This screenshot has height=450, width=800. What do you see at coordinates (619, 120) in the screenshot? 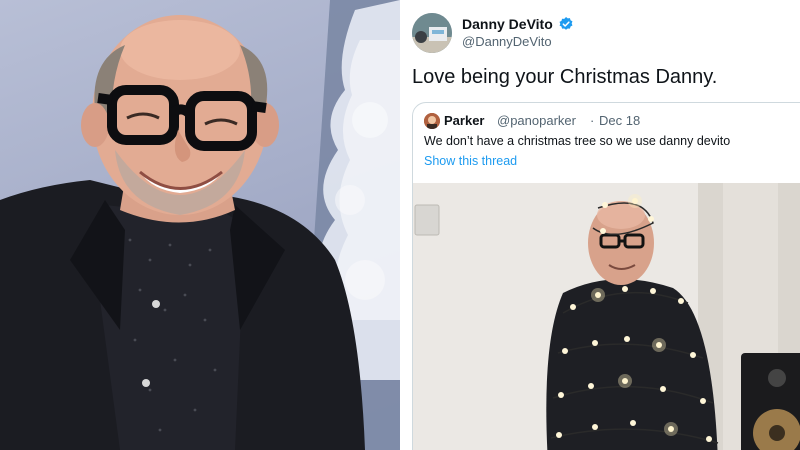
I see `quoted-date: Dec 18` at bounding box center [619, 120].